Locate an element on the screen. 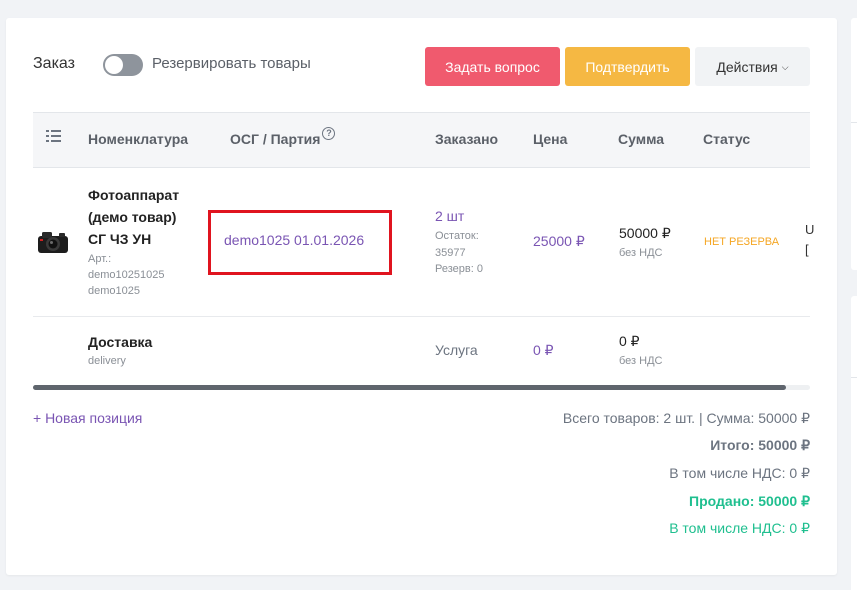 Image resolution: width=857 pixels, height=590 pixels. service-sum: 0 ₽ is located at coordinates (629, 341).